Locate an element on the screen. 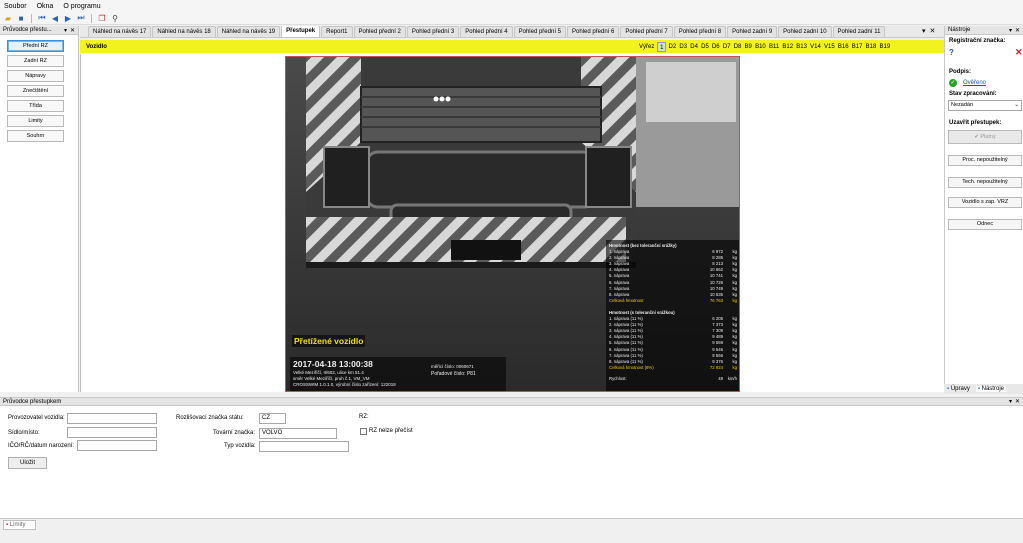  wizard-dirt-button: Znečištění is located at coordinates (35, 91).